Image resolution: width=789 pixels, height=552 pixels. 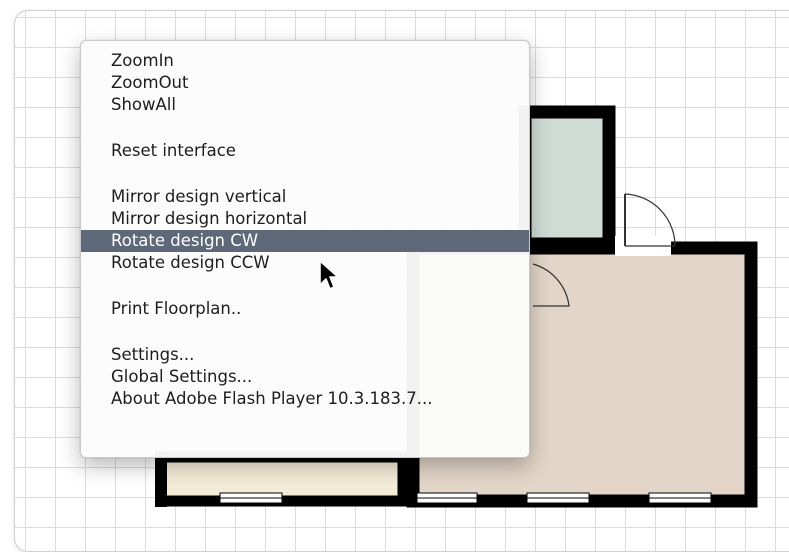 I want to click on menu-item-show-all: ShowAll, so click(x=305, y=105).